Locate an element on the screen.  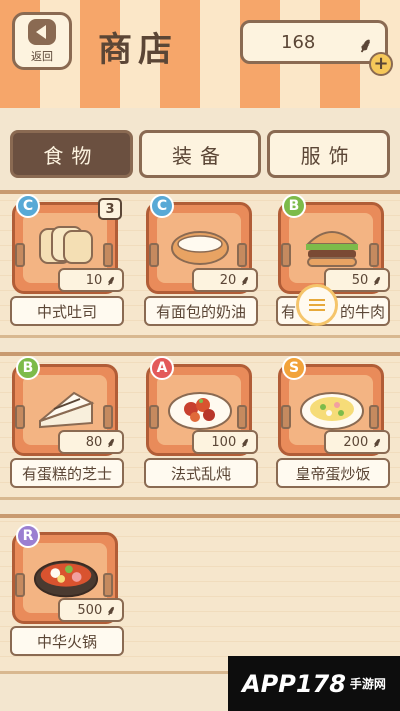
shop-item-toast: C 3 10 ⸙ 中式吐司 is located at coordinates (66, 265).